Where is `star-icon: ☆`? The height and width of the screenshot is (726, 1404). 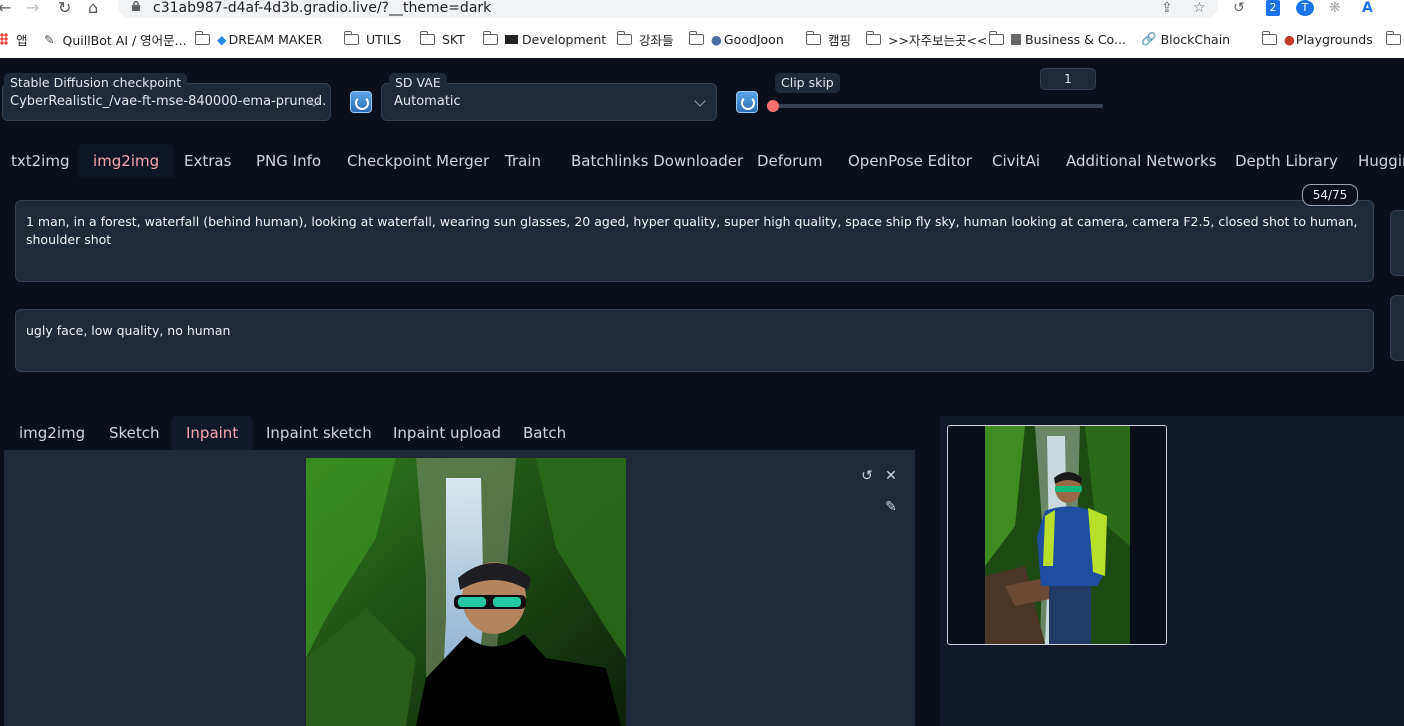 star-icon: ☆ is located at coordinates (1199, 8).